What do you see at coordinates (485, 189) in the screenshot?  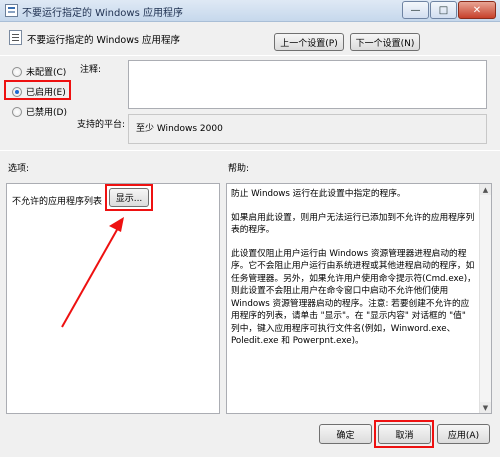 I see `scroll-up-icon: ▲` at bounding box center [485, 189].